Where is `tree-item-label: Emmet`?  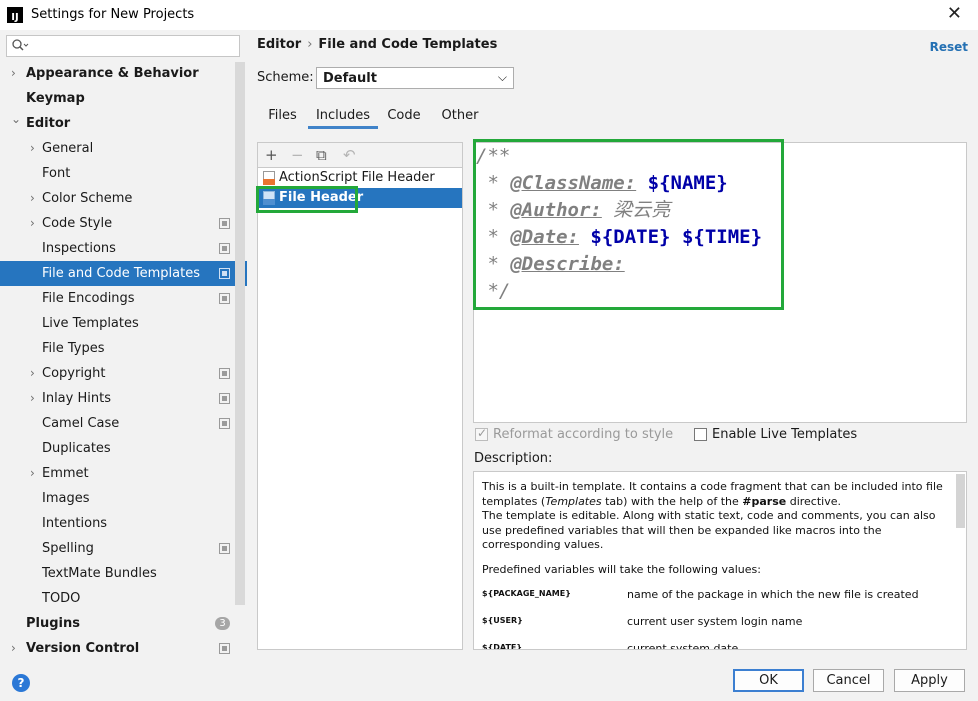 tree-item-label: Emmet is located at coordinates (65, 473).